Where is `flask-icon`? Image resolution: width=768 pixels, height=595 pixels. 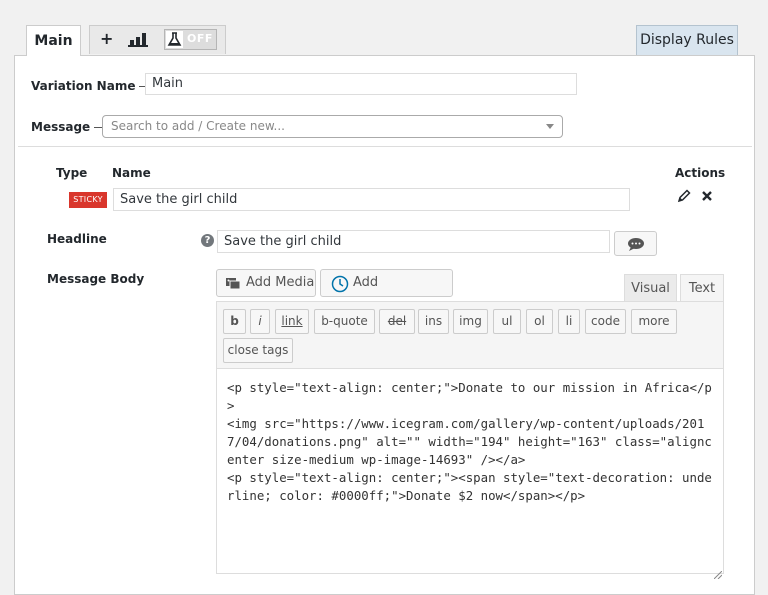 flask-icon is located at coordinates (174, 39).